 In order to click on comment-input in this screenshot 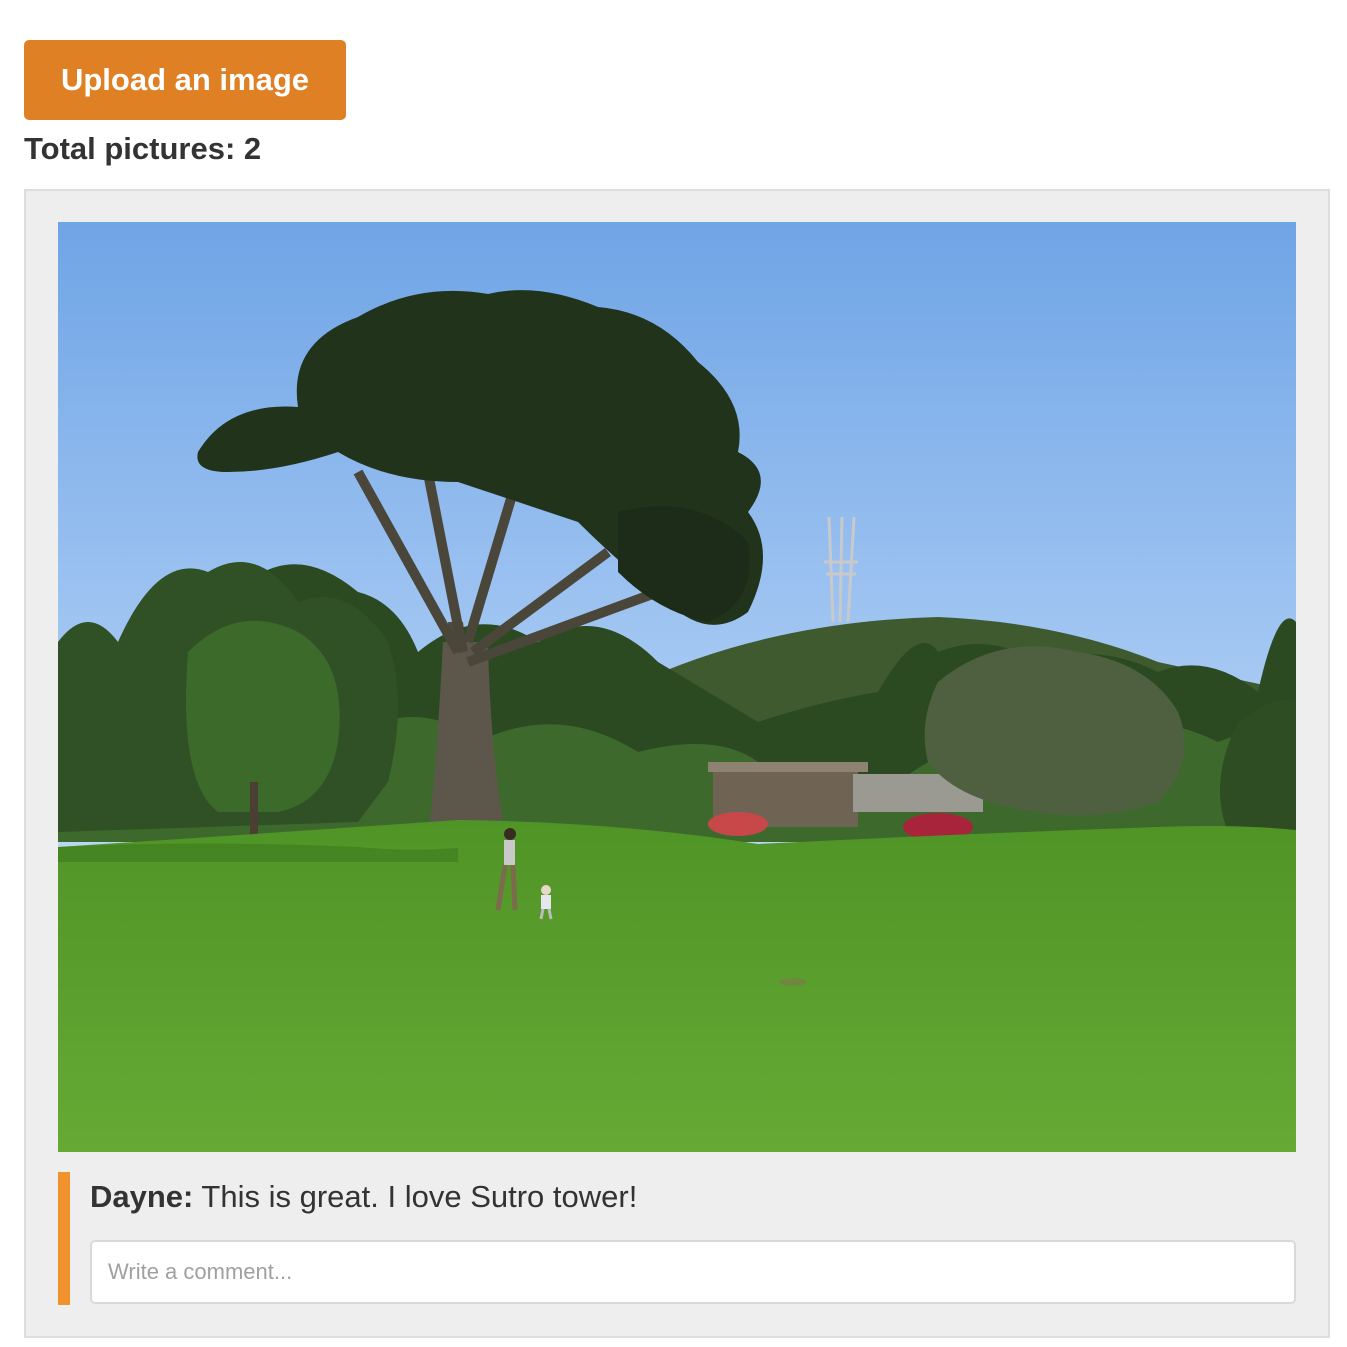, I will do `click(693, 1272)`.